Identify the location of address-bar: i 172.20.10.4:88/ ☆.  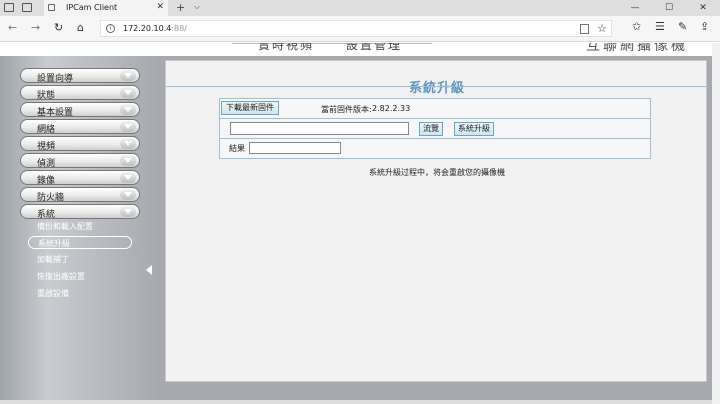
(356, 28).